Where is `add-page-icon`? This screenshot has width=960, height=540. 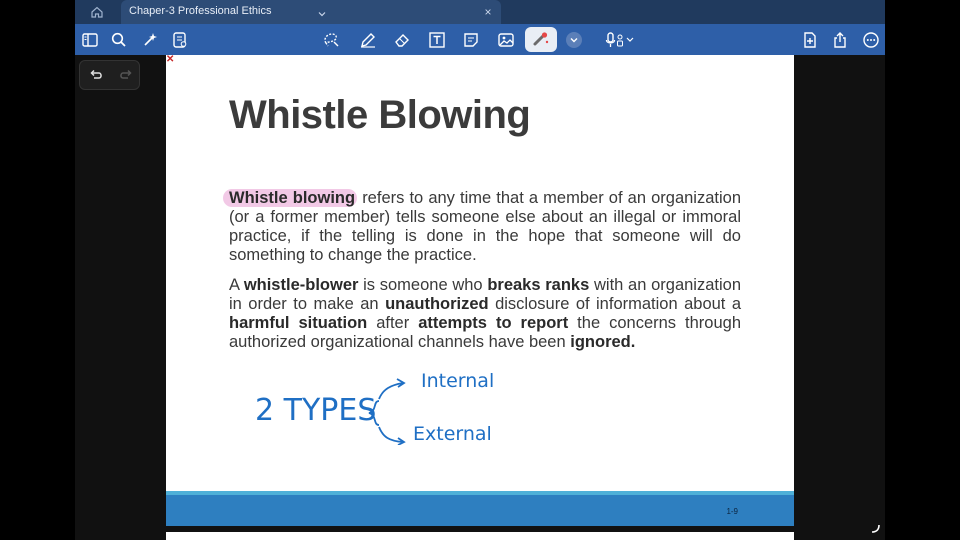
add-page-icon is located at coordinates (810, 40).